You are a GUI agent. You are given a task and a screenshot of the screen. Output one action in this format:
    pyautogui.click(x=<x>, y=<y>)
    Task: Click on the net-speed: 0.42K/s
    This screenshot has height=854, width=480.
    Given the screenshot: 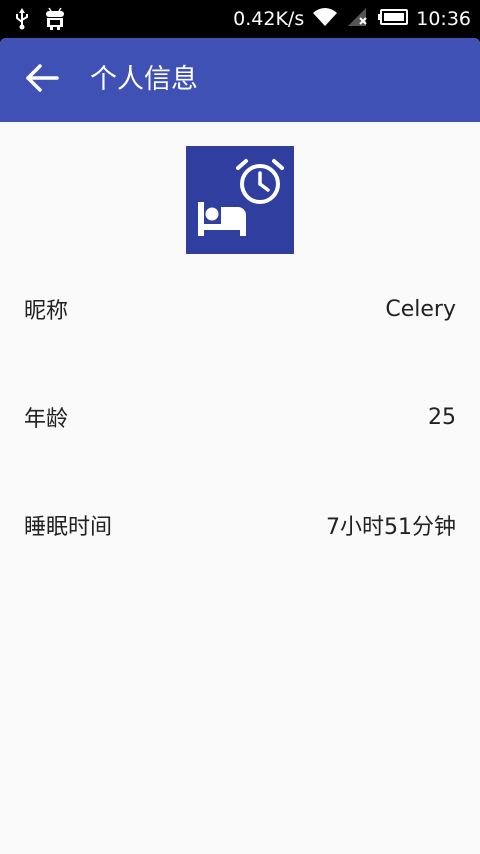 What is the action you would take?
    pyautogui.click(x=269, y=19)
    